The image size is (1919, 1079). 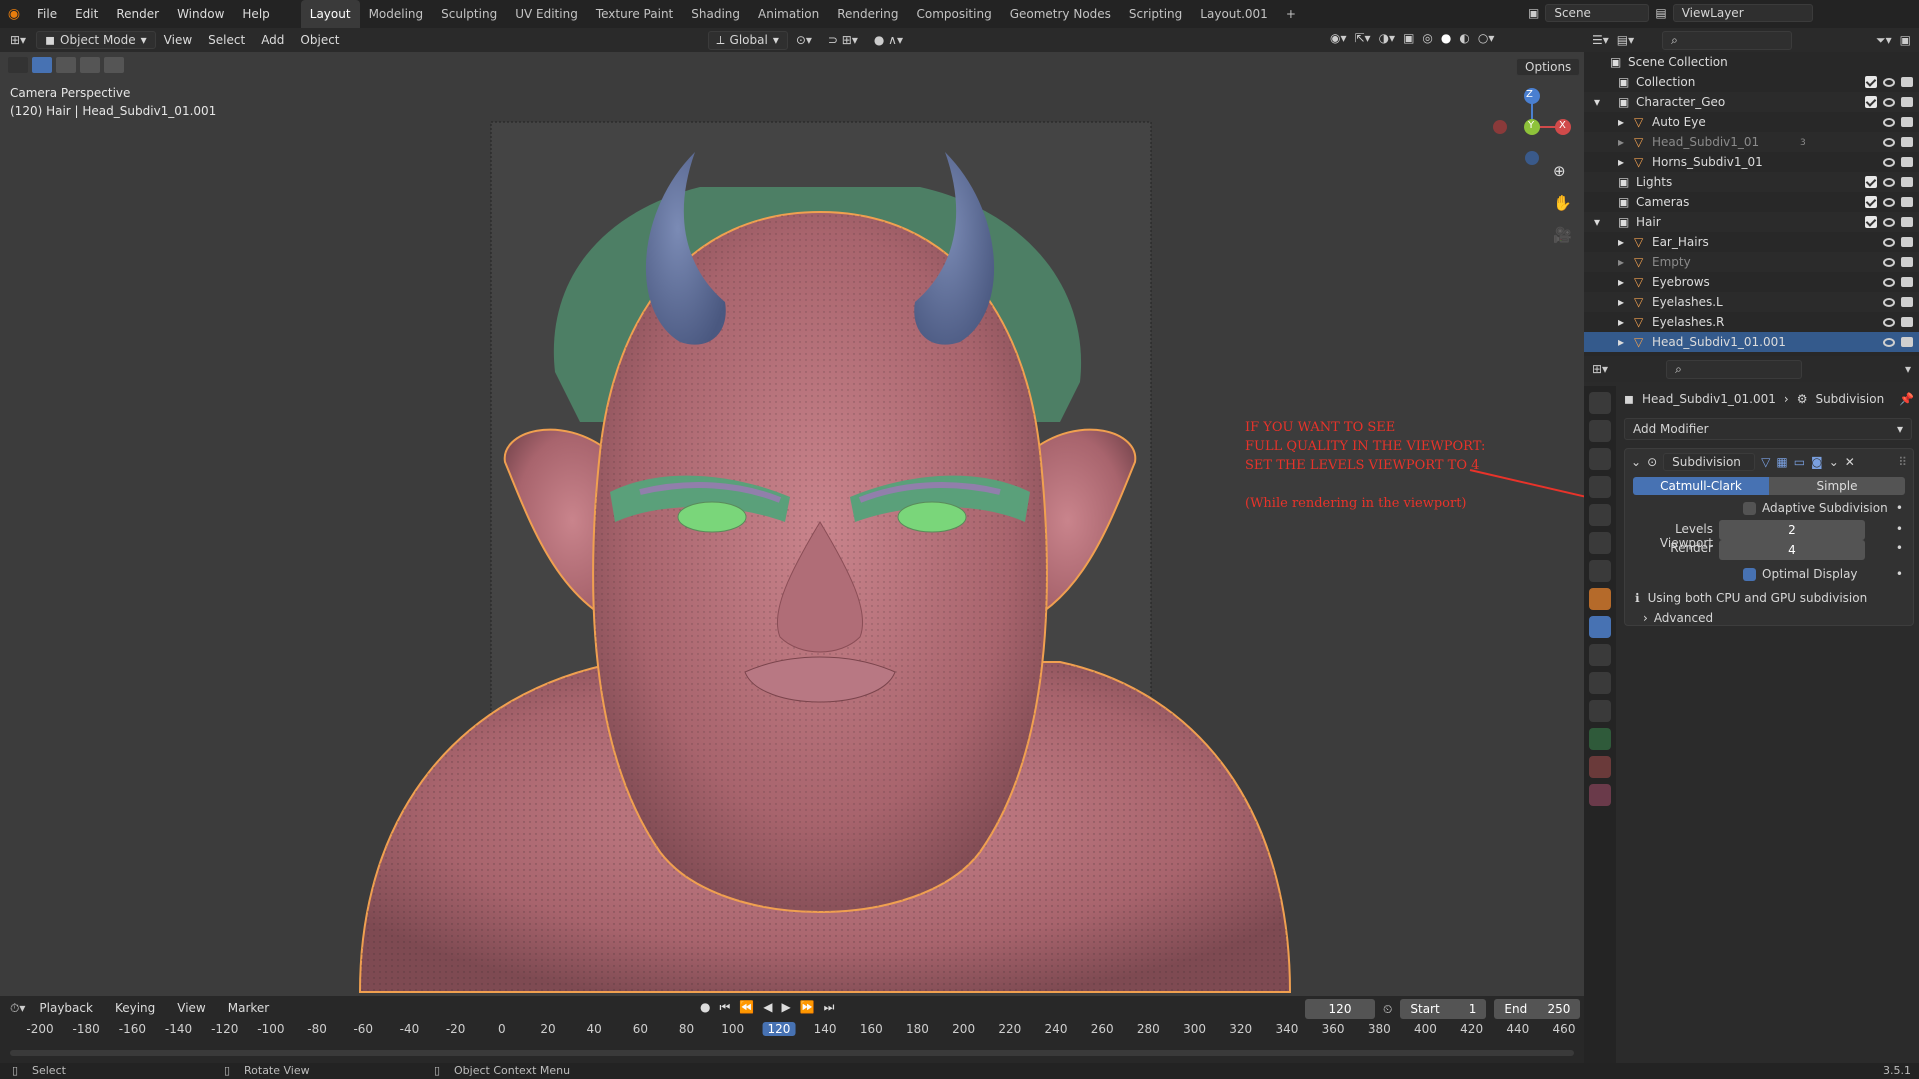 What do you see at coordinates (712, 517) in the screenshot?
I see `left-eye` at bounding box center [712, 517].